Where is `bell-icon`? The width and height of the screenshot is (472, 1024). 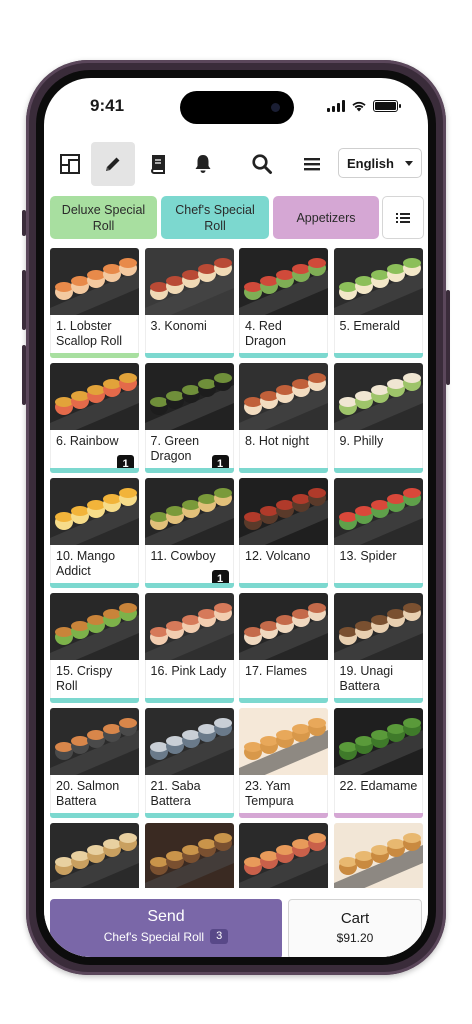
bell-icon is located at coordinates (203, 164).